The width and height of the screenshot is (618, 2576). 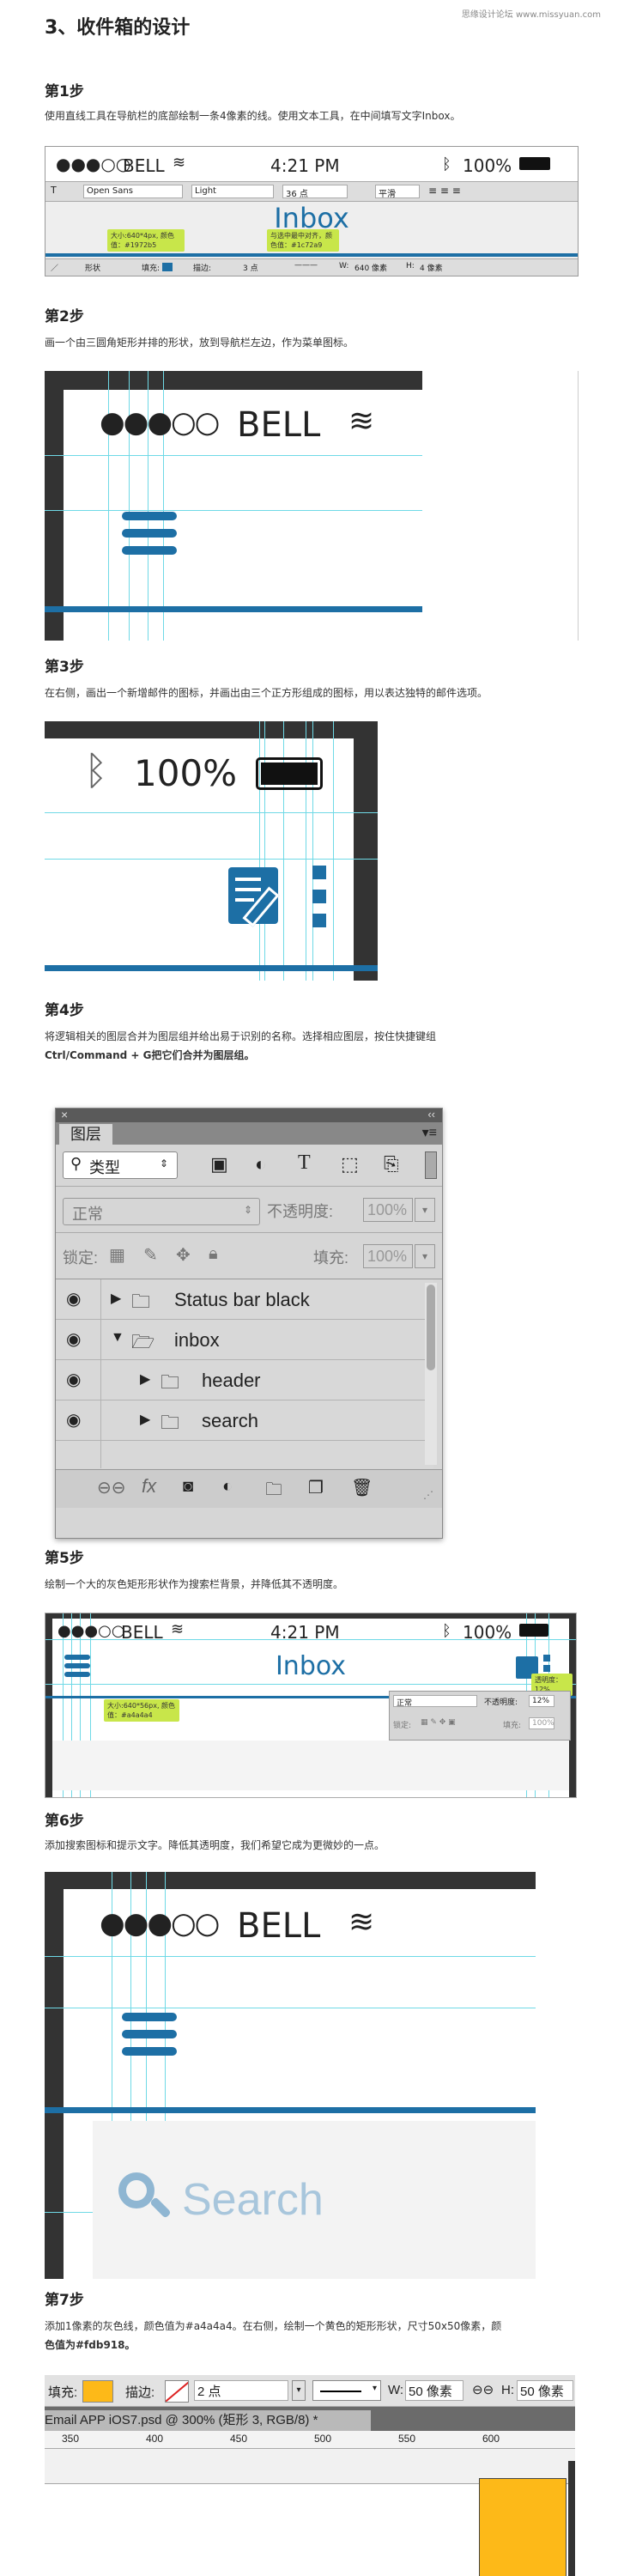 What do you see at coordinates (391, 1164) in the screenshot?
I see `smartobject-filter-icon: ⎘` at bounding box center [391, 1164].